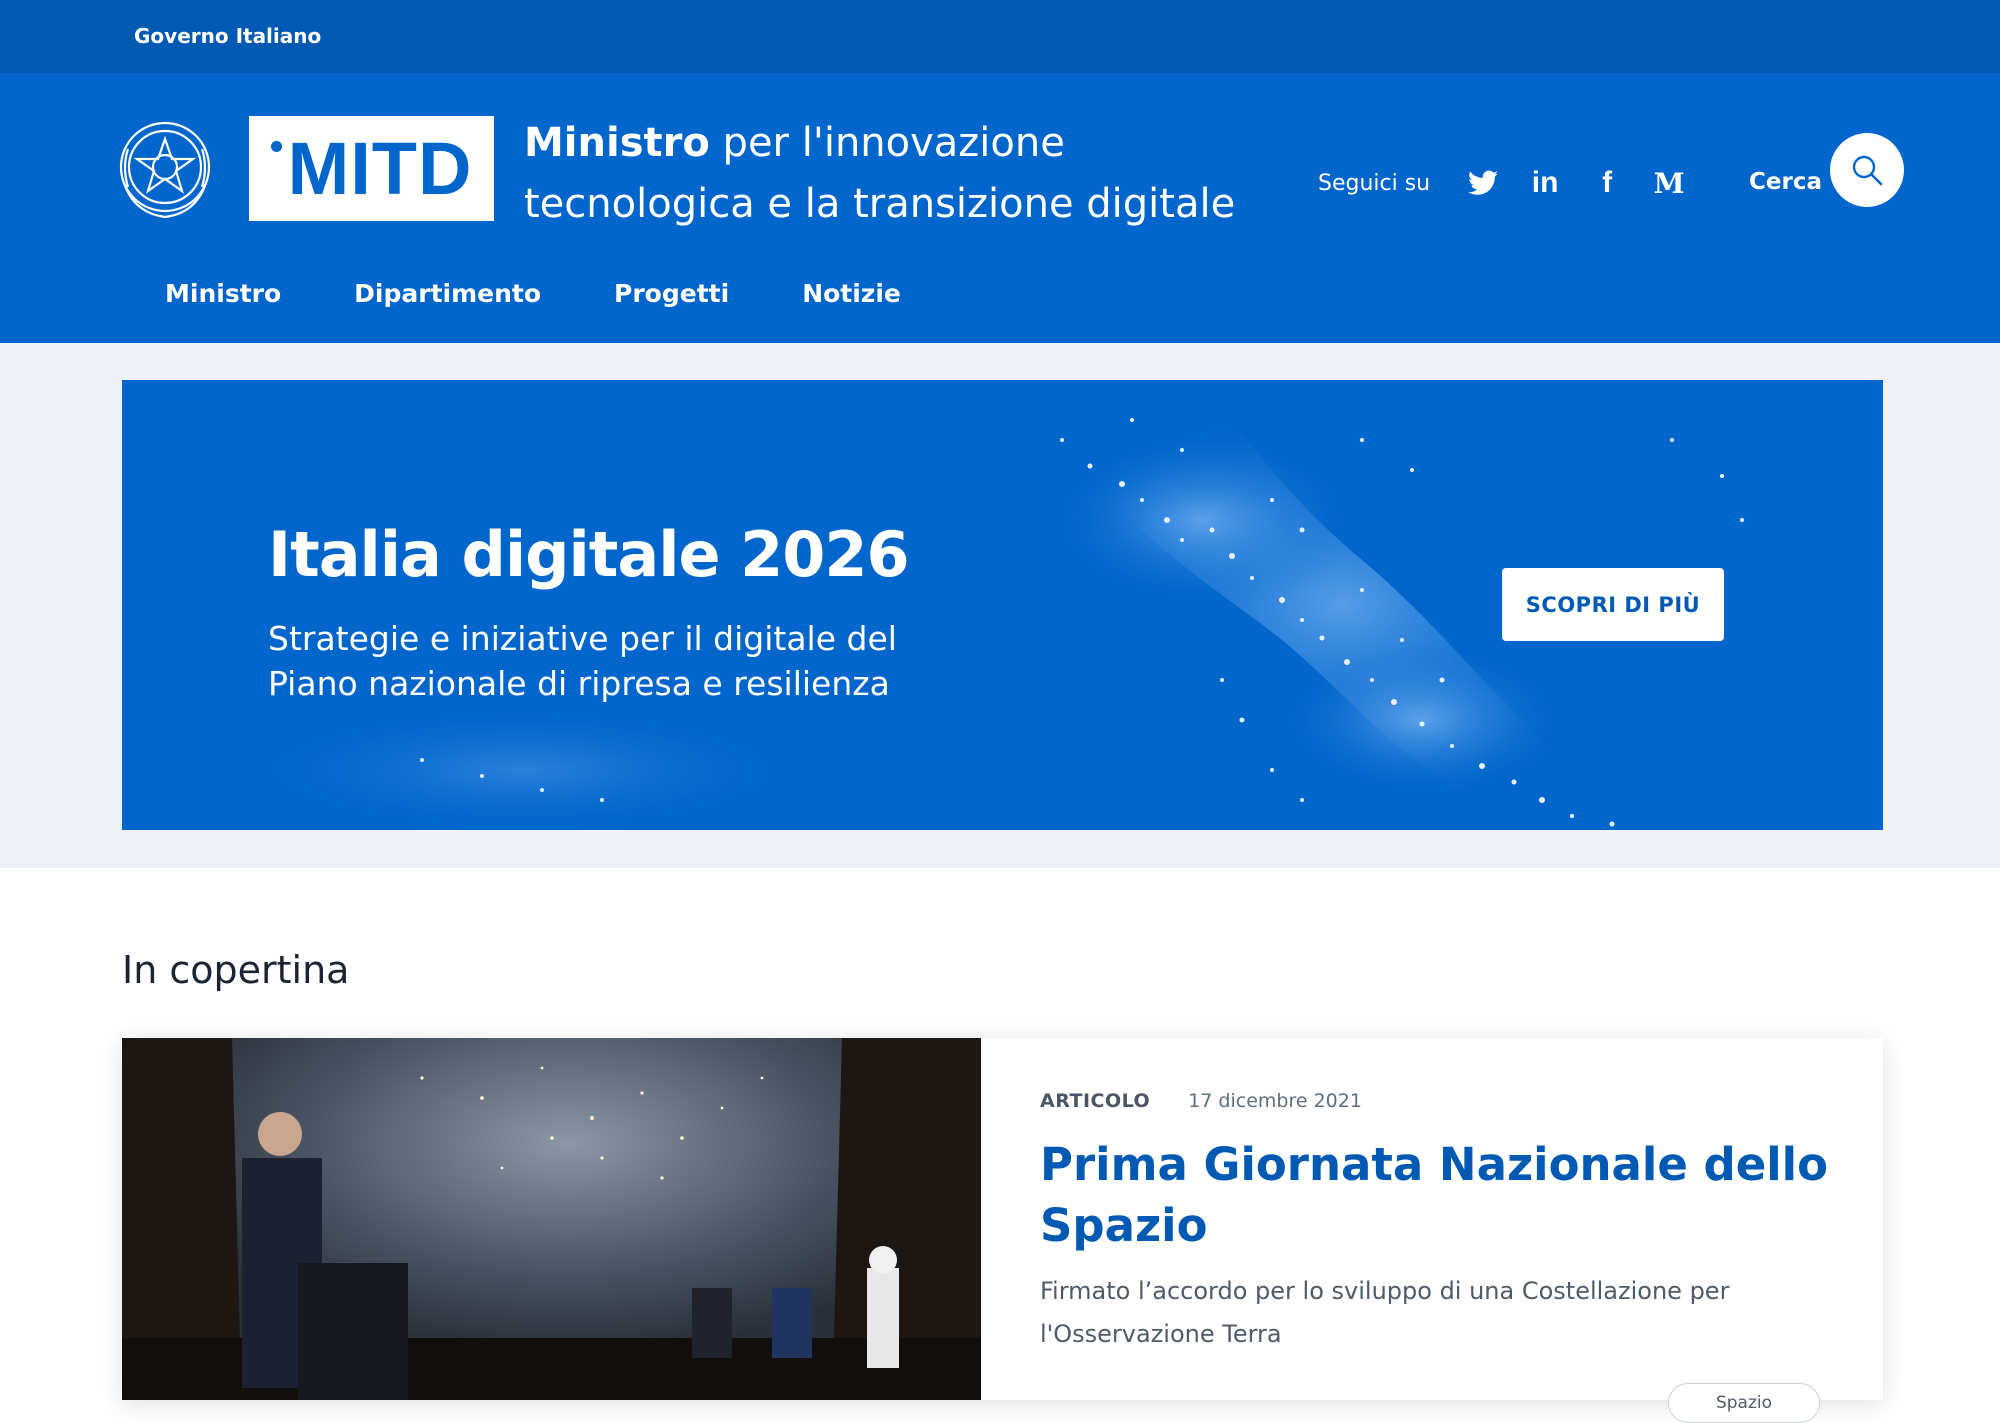 This screenshot has height=1423, width=2000. What do you see at coordinates (447, 293) in the screenshot?
I see `nav-item-dipartimento: Dipartimento` at bounding box center [447, 293].